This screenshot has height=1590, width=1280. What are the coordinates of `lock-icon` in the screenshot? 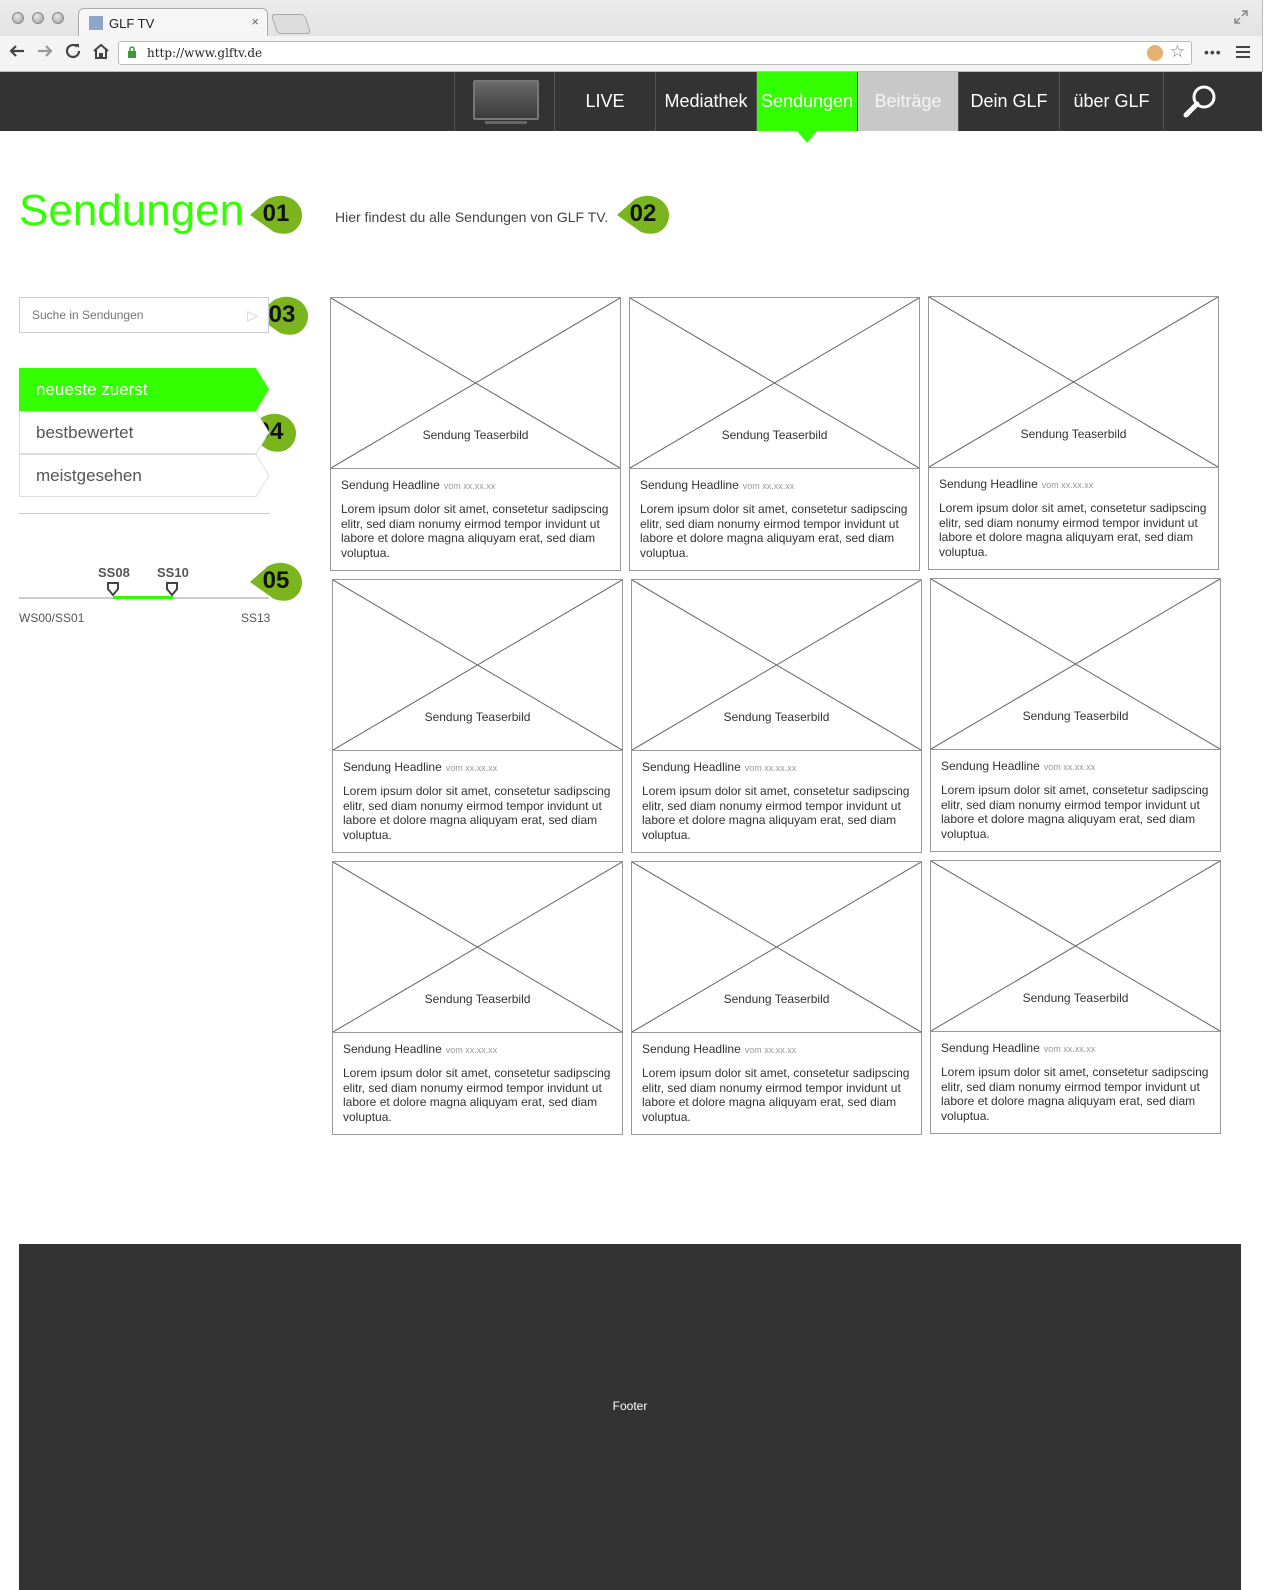 It's located at (132, 52).